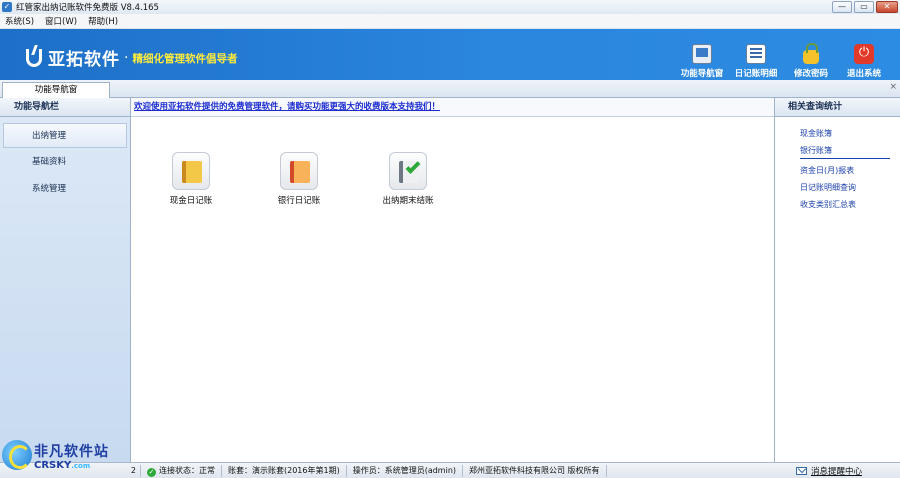 This screenshot has width=900, height=478. What do you see at coordinates (191, 201) in the screenshot?
I see `function-label: 现金日记账` at bounding box center [191, 201].